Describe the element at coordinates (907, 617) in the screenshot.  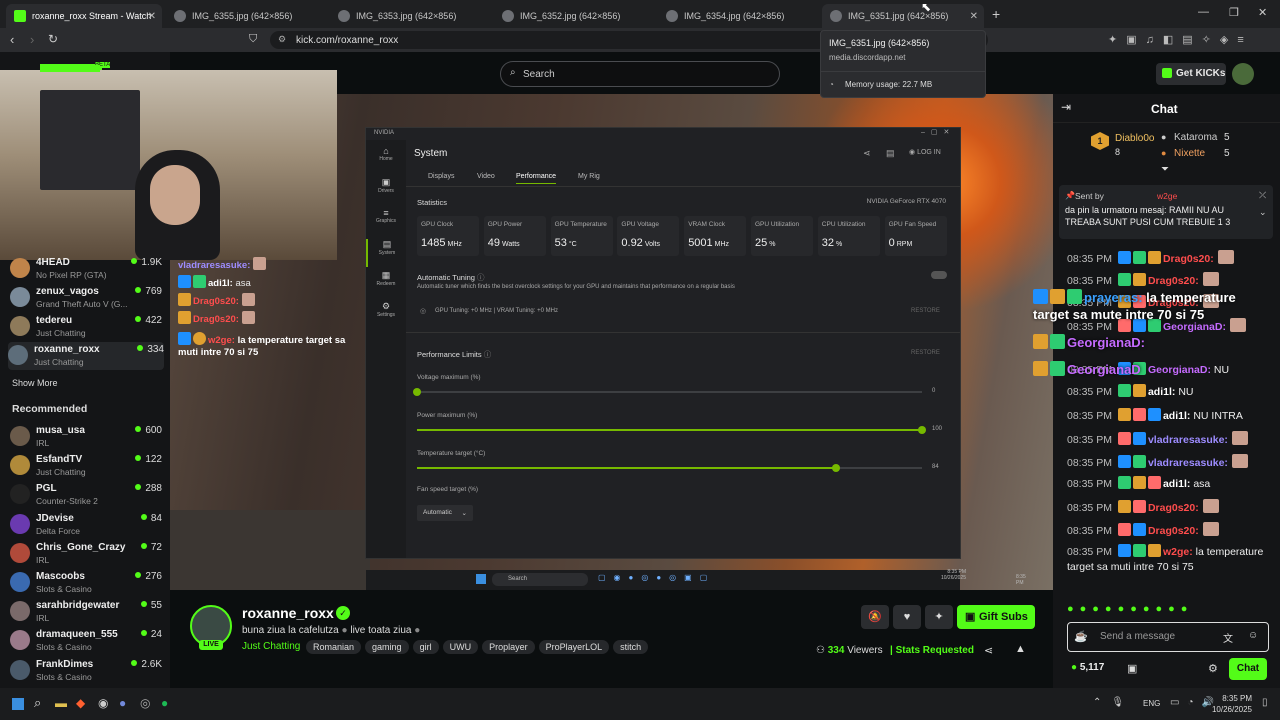
I see `follow-heart-button: ♥` at that location.